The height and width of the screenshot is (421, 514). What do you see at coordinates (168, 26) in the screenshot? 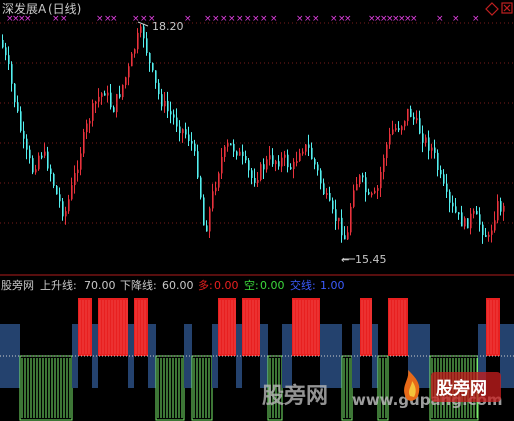
I see `high-price-label: 18.20` at bounding box center [168, 26].